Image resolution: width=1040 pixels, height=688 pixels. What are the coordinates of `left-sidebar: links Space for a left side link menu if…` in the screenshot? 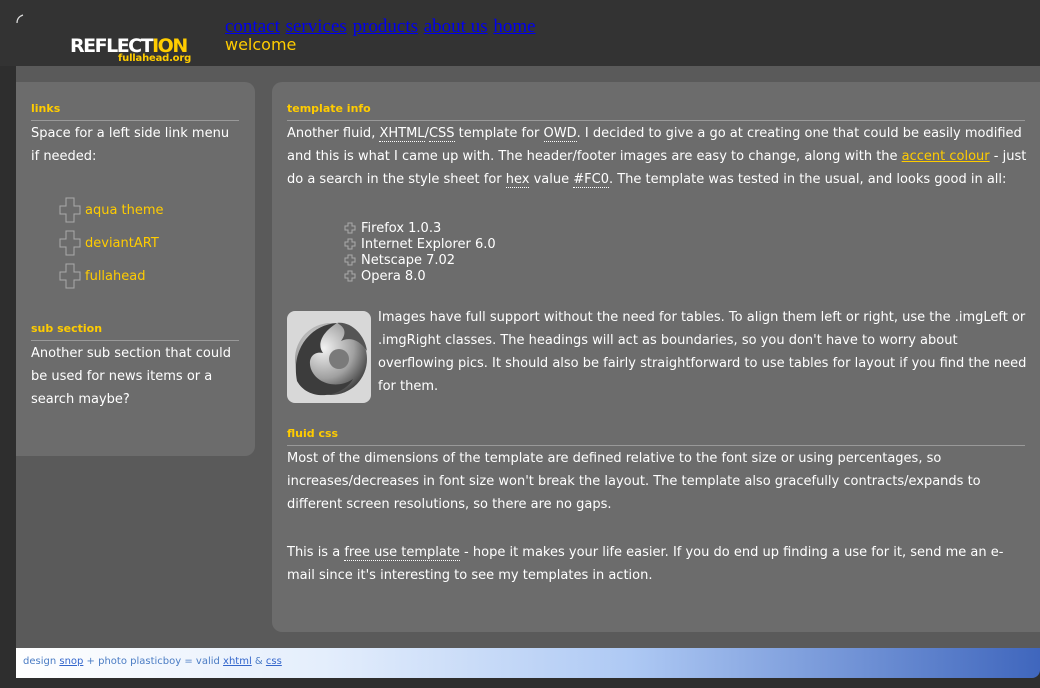 It's located at (135, 269).